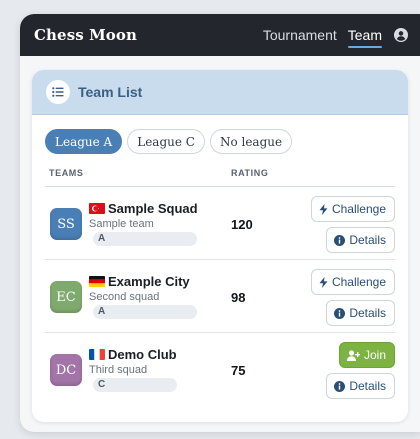  What do you see at coordinates (251, 141) in the screenshot?
I see `filter-no-league: No league` at bounding box center [251, 141].